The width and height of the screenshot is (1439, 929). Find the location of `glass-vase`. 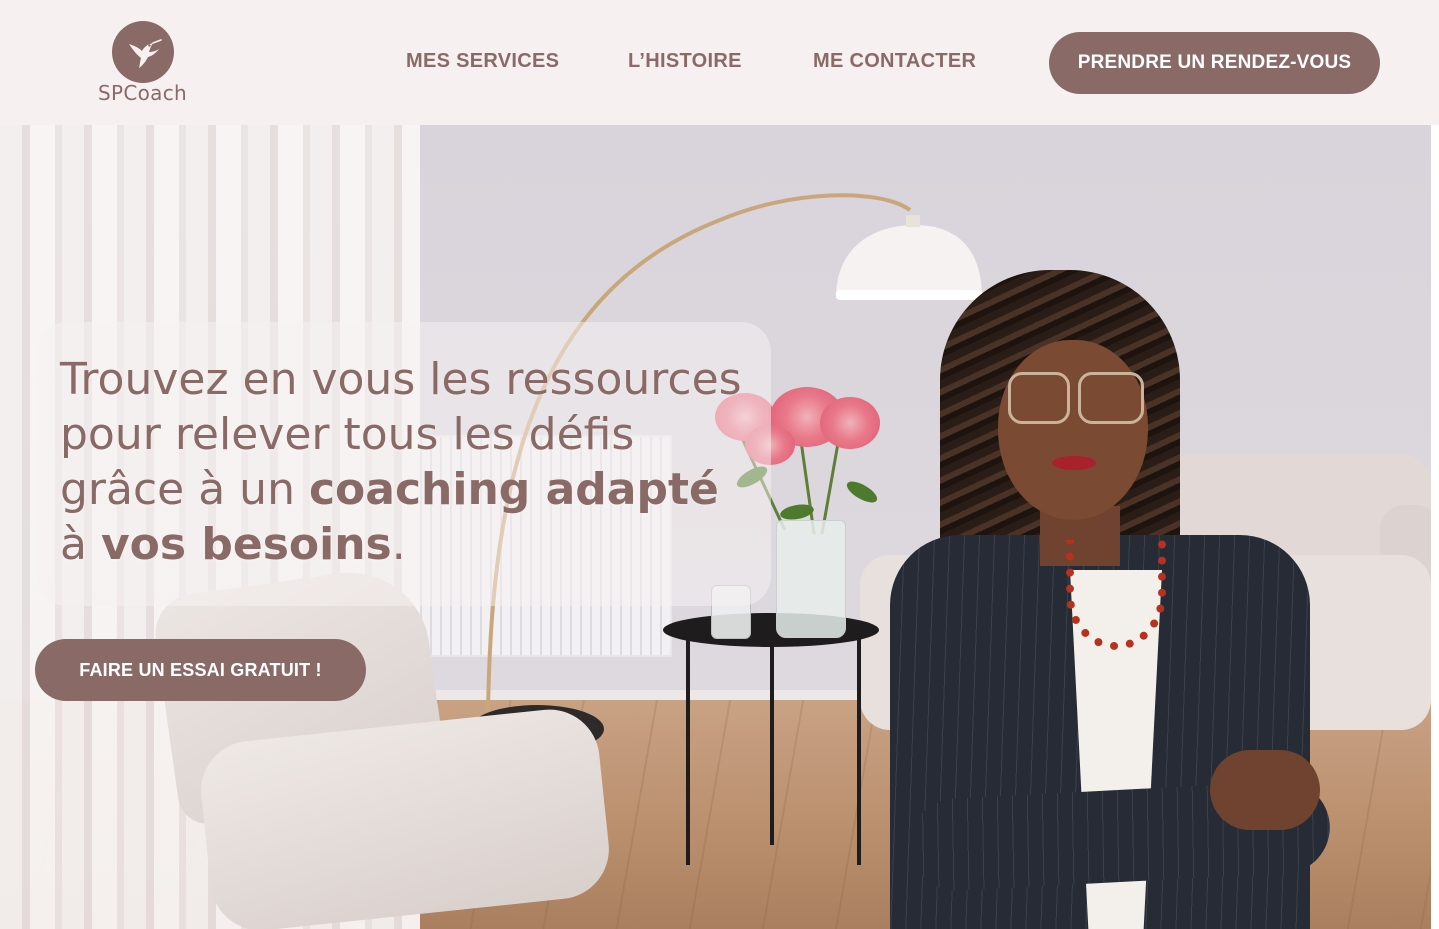

glass-vase is located at coordinates (811, 579).